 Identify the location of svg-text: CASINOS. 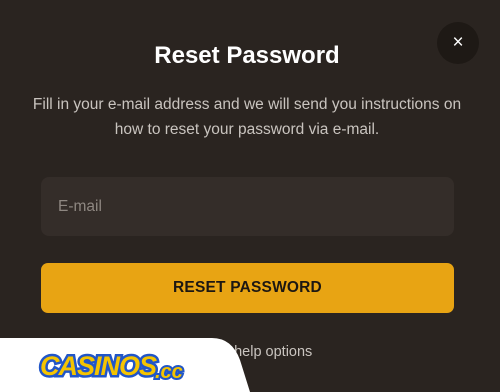
(98, 366).